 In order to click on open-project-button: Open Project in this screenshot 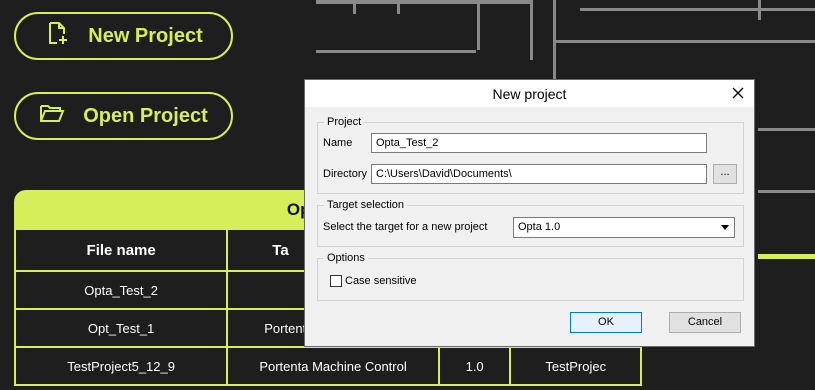, I will do `click(123, 116)`.